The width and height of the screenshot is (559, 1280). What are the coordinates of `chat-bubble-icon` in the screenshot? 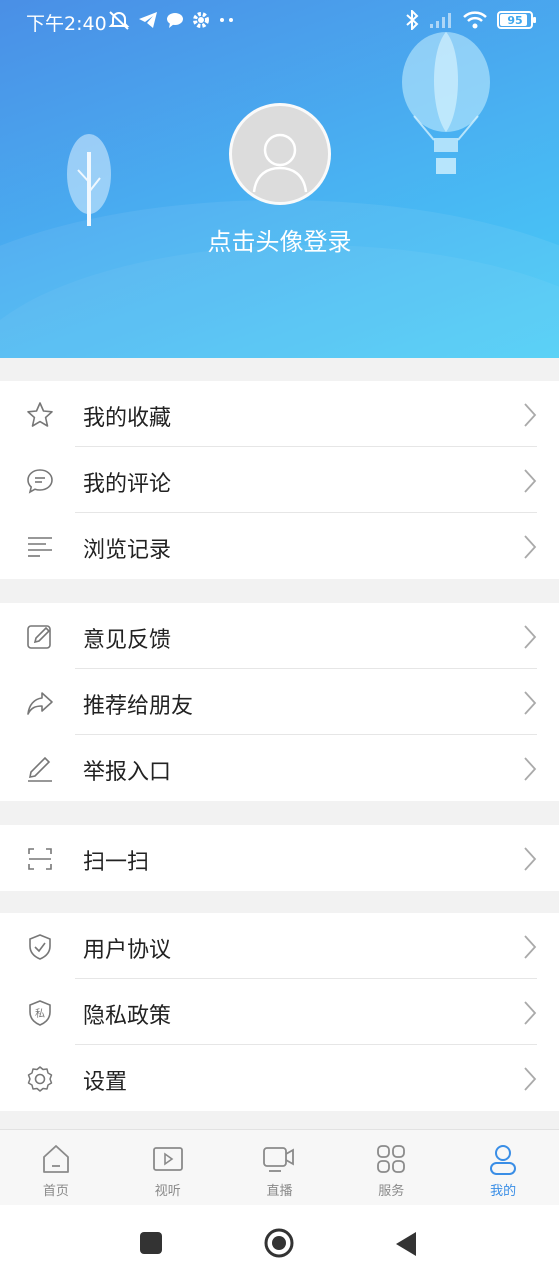 It's located at (175, 20).